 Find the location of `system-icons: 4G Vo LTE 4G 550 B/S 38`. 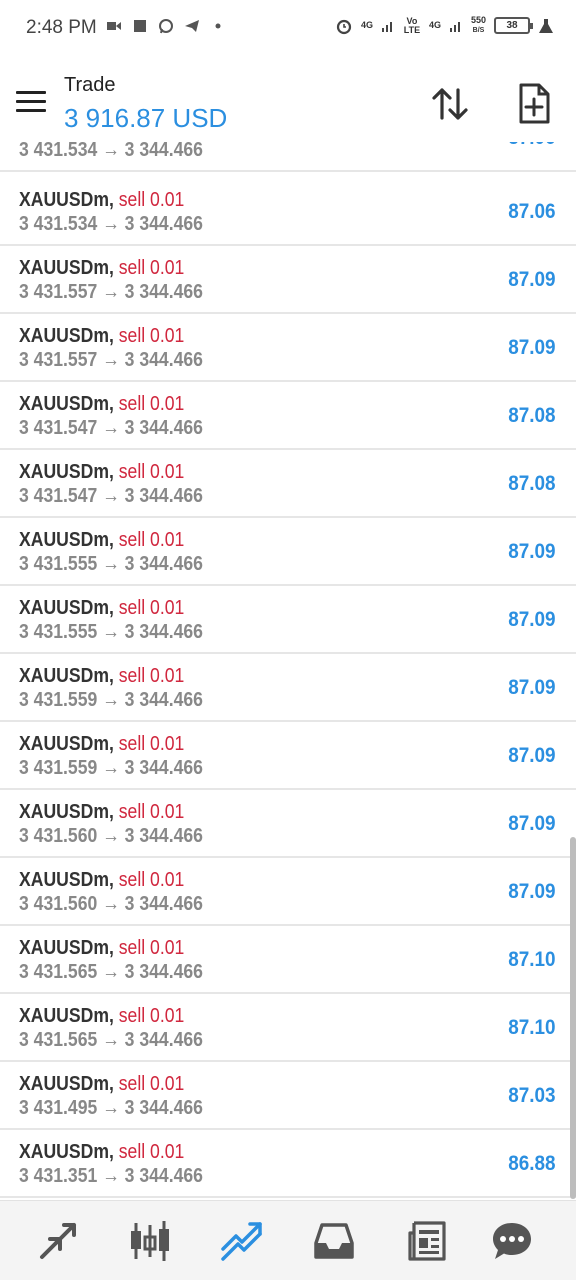

system-icons: 4G Vo LTE 4G 550 B/S 38 is located at coordinates (444, 25).